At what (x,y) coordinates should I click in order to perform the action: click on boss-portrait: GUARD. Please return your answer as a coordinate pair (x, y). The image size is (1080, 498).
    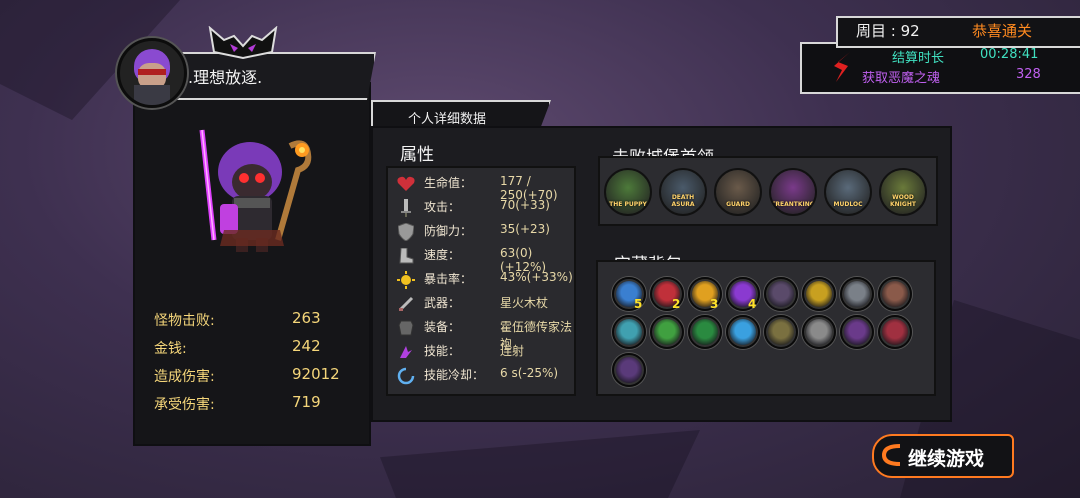
    Looking at the image, I should click on (738, 192).